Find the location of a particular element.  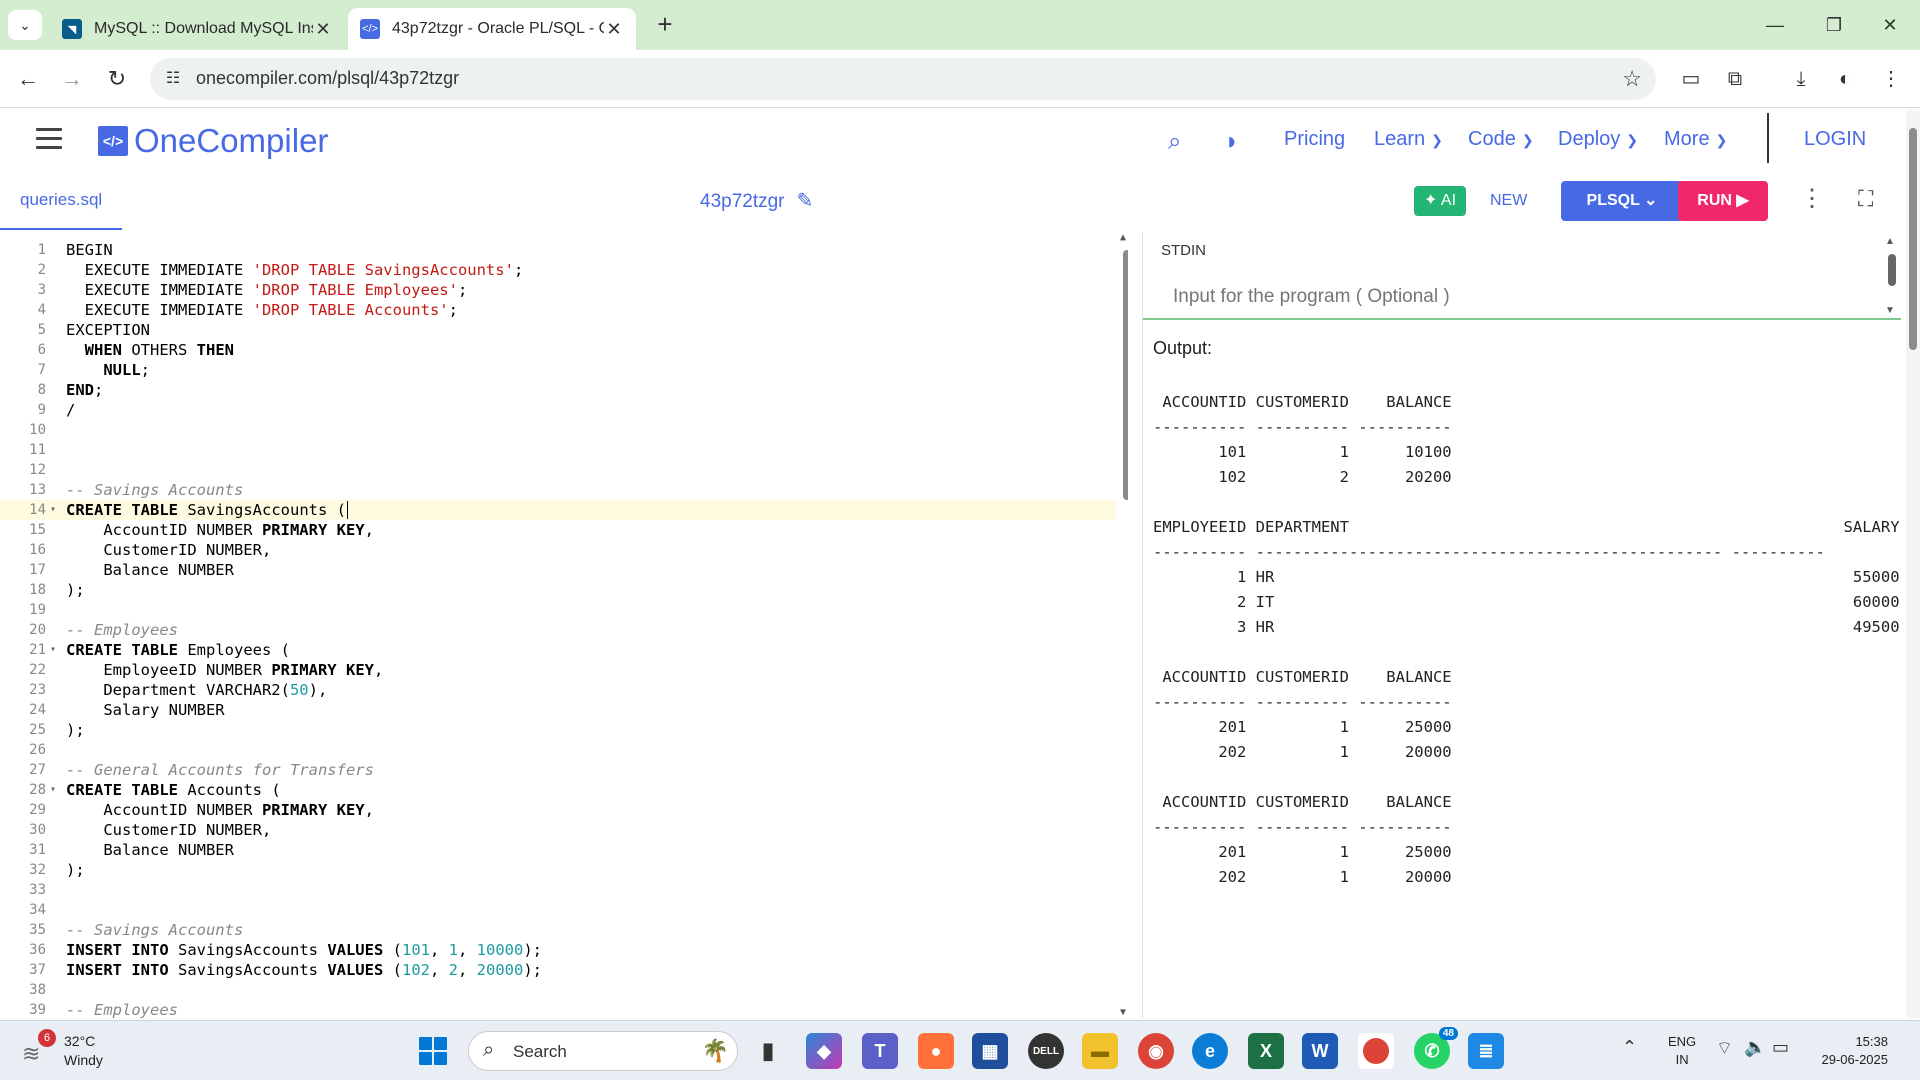

code-text: EXCEPTION is located at coordinates (108, 330).